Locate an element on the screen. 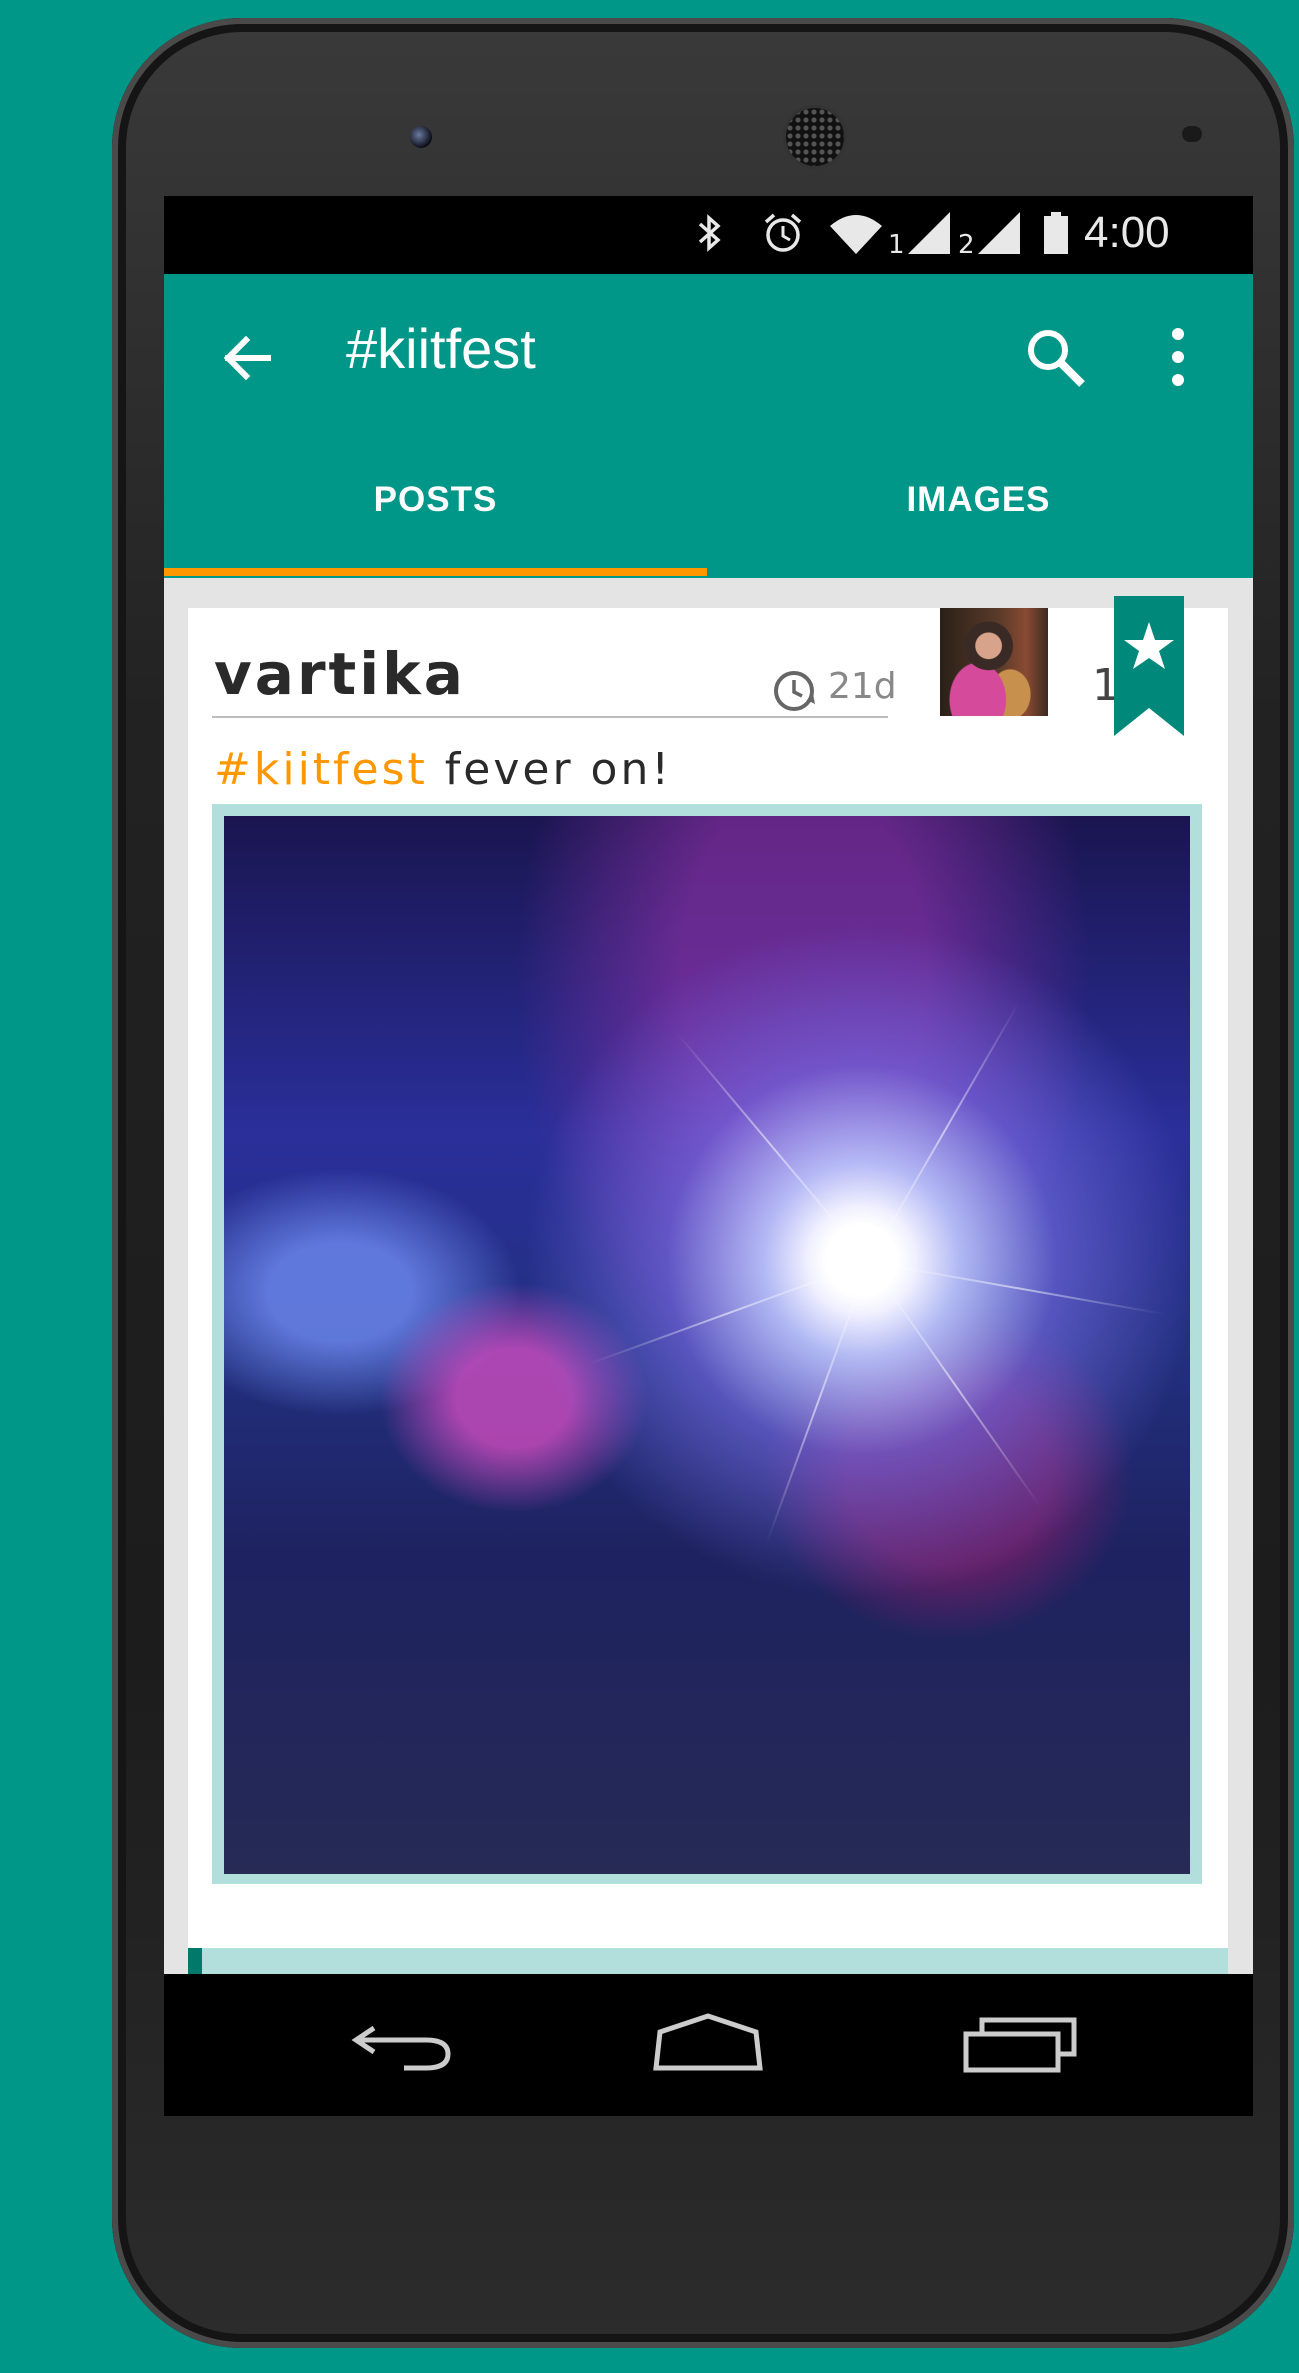 The image size is (1299, 2373). post-hashtag: #kiitfest is located at coordinates (321, 769).